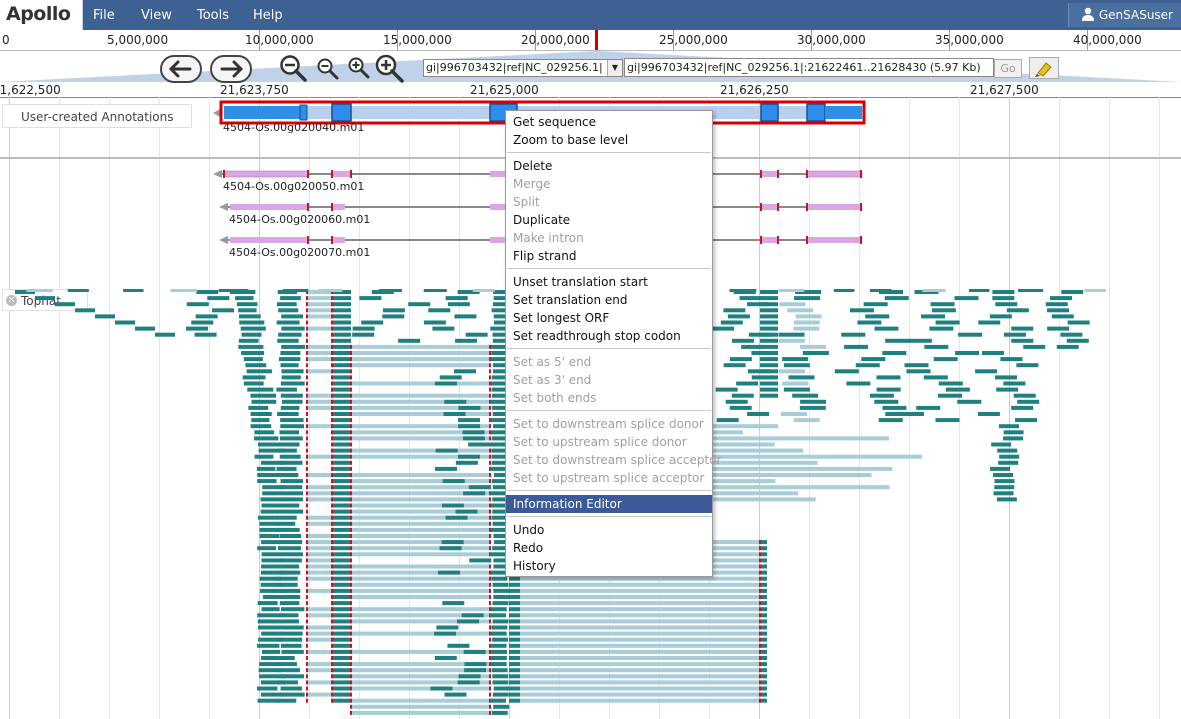 The height and width of the screenshot is (719, 1181). Describe the element at coordinates (693, 40) in the screenshot. I see `overview-tick: 25,000,000` at that location.